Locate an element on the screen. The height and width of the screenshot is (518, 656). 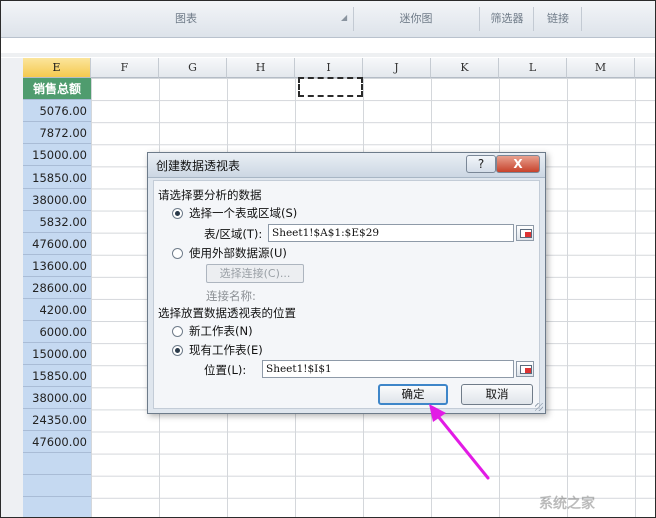
annotation-arrow-icon is located at coordinates (459, 442).